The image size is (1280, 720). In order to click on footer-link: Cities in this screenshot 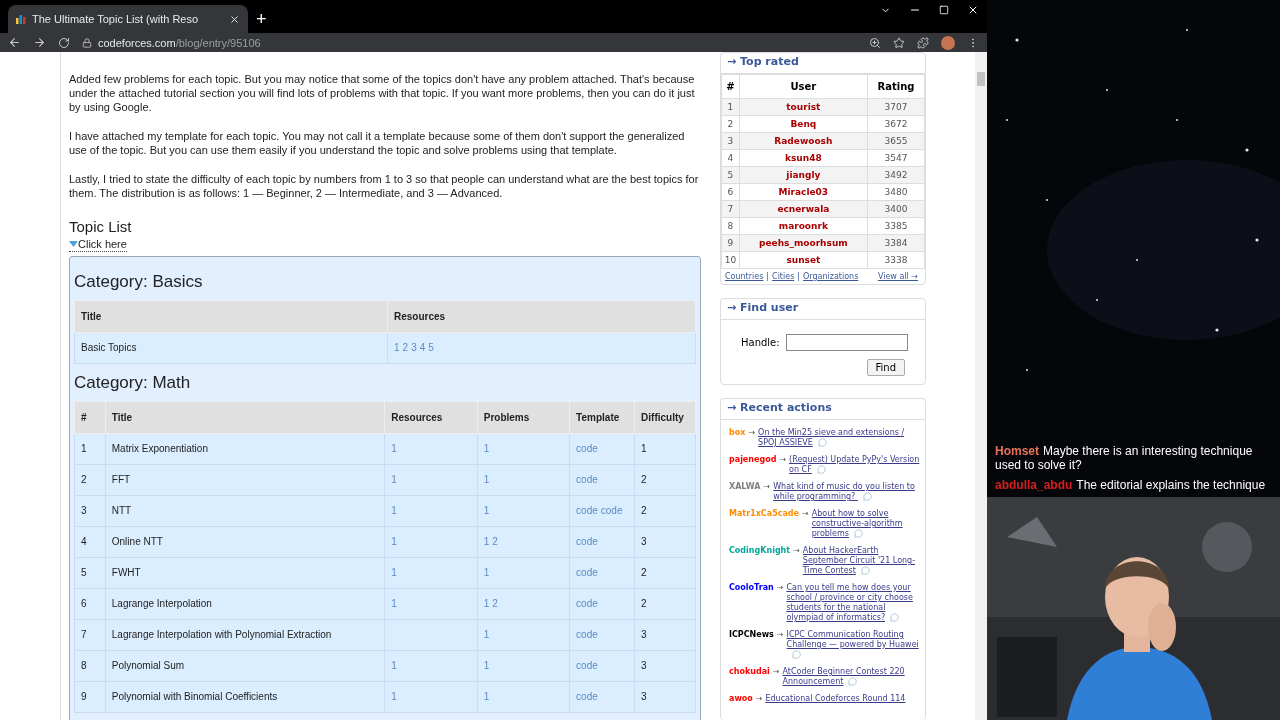, I will do `click(783, 276)`.